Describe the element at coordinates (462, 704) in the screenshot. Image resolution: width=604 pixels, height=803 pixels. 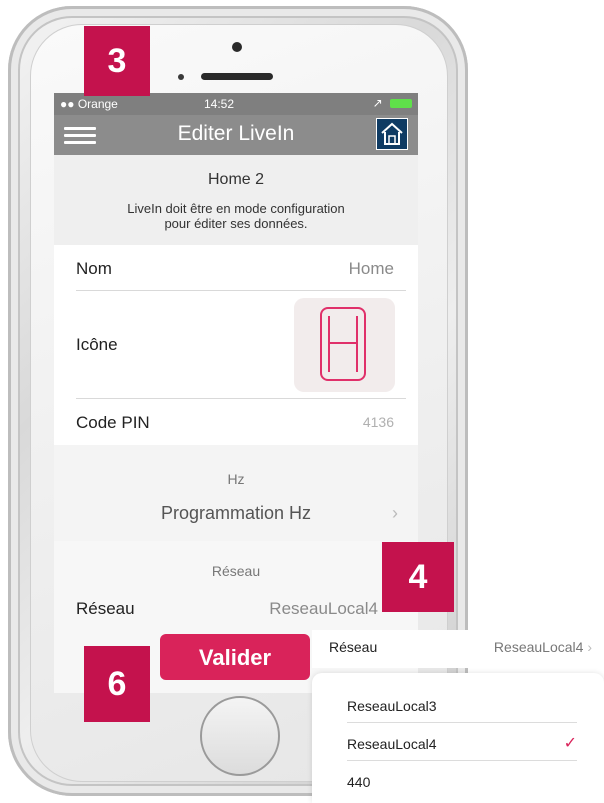
I see `list-item: ReseauLocal3` at that location.